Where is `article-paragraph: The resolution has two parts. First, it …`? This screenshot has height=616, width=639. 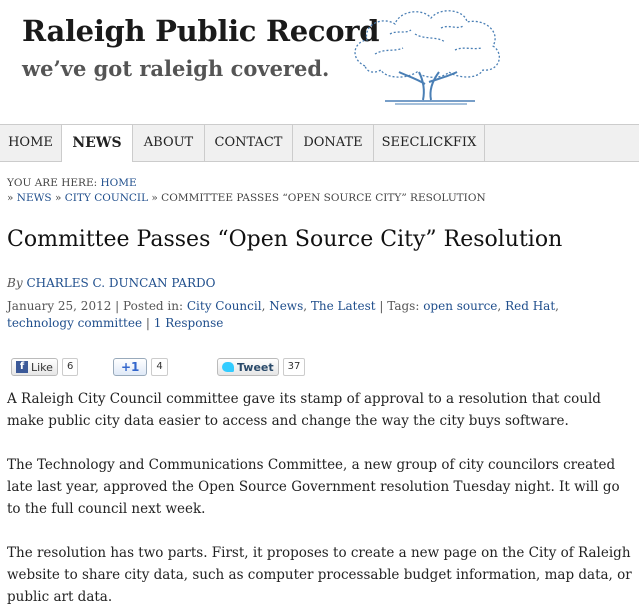 article-paragraph: The resolution has two parts. First, it … is located at coordinates (319, 575).